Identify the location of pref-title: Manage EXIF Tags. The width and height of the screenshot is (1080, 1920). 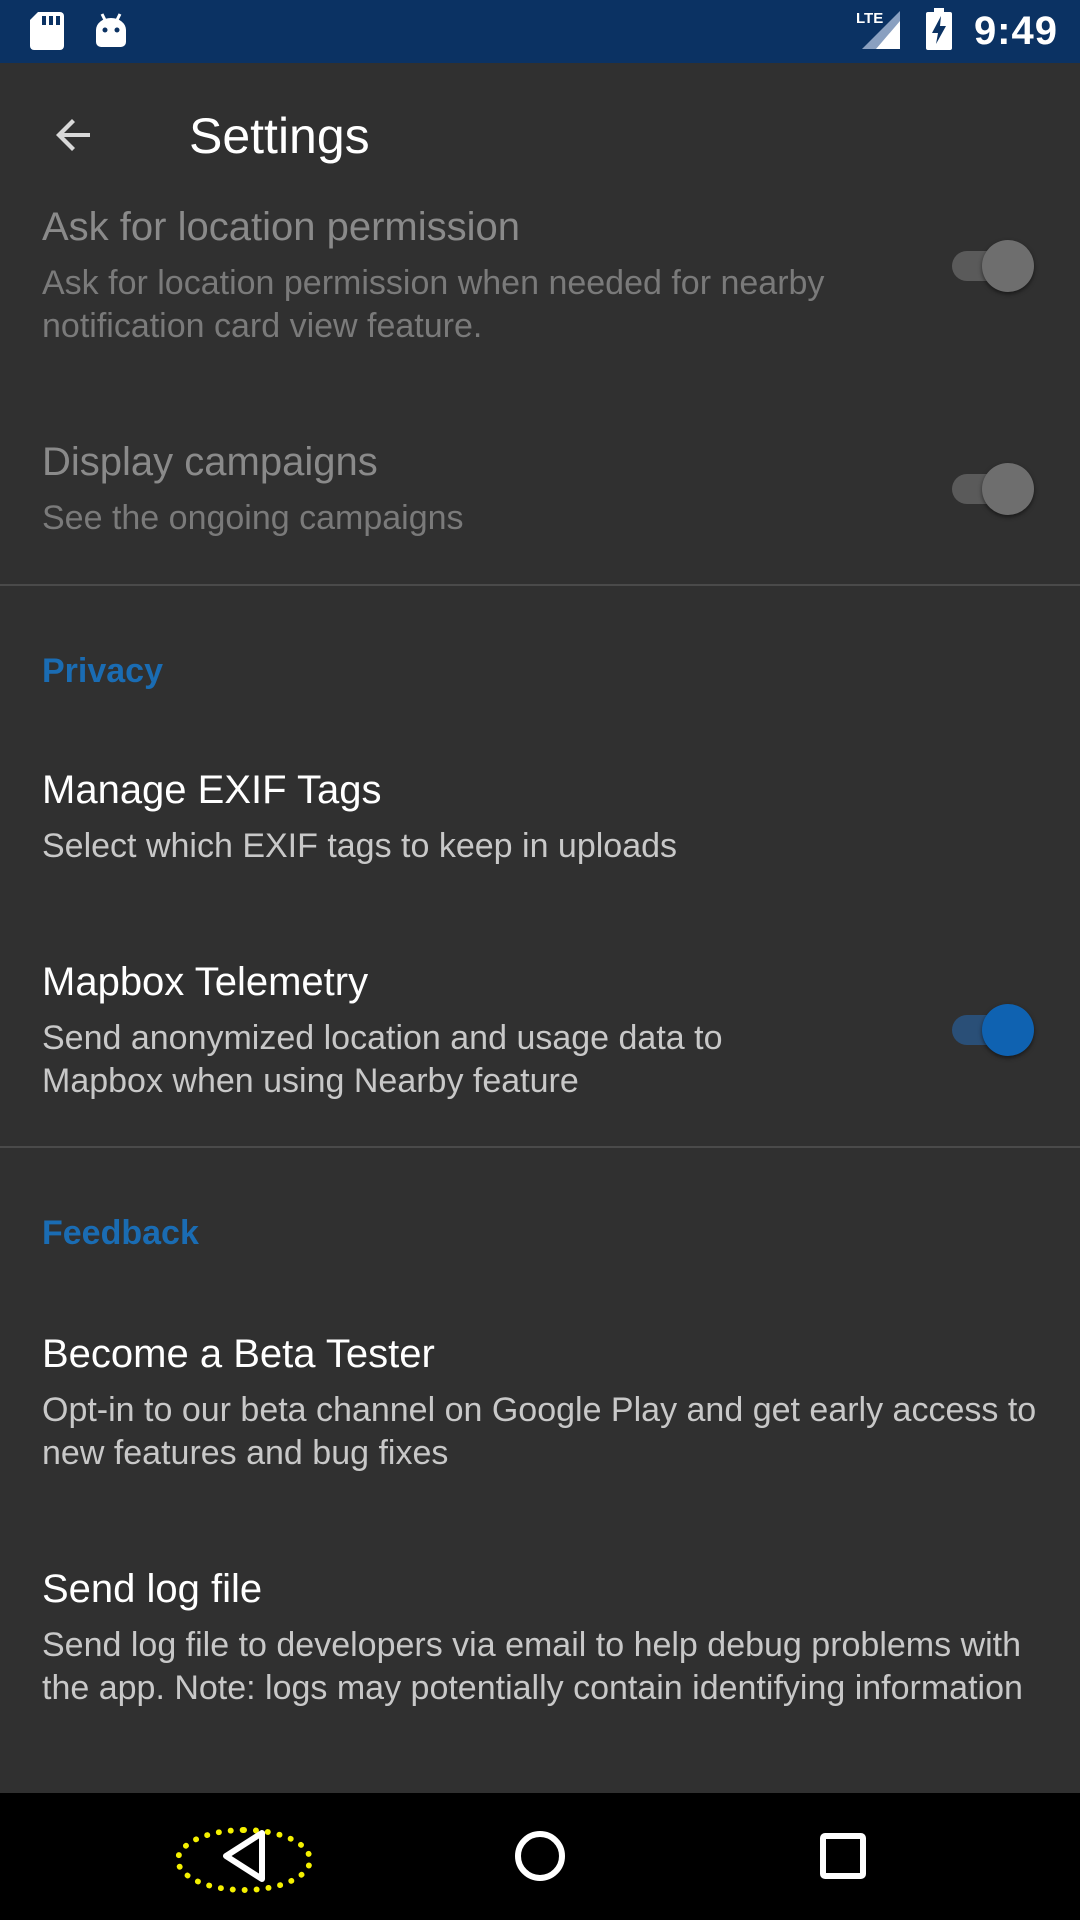
(212, 790).